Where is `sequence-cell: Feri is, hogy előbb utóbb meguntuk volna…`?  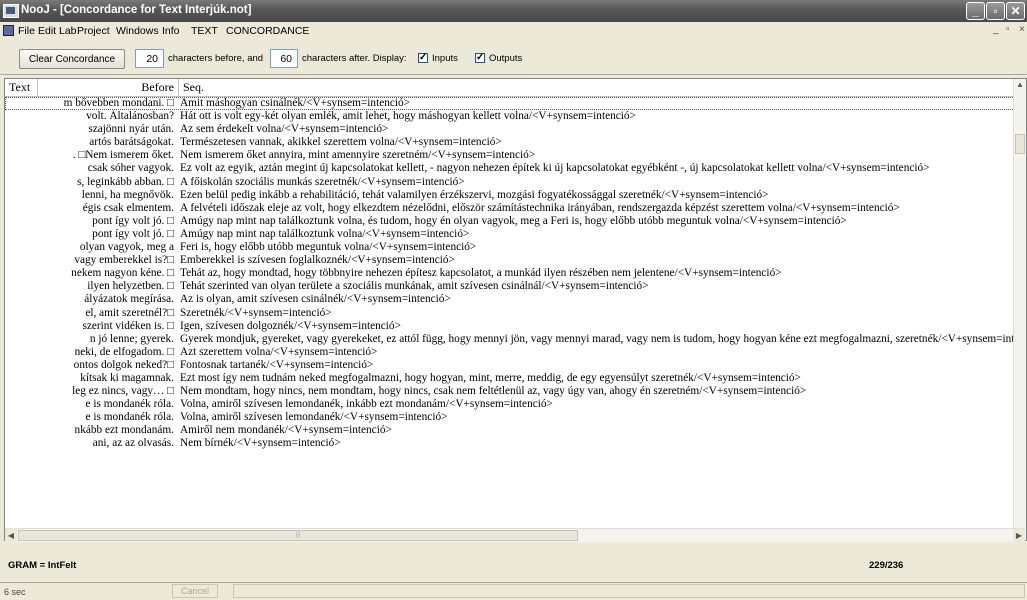 sequence-cell: Feri is, hogy előbb utóbb meguntuk volna… is located at coordinates (328, 247).